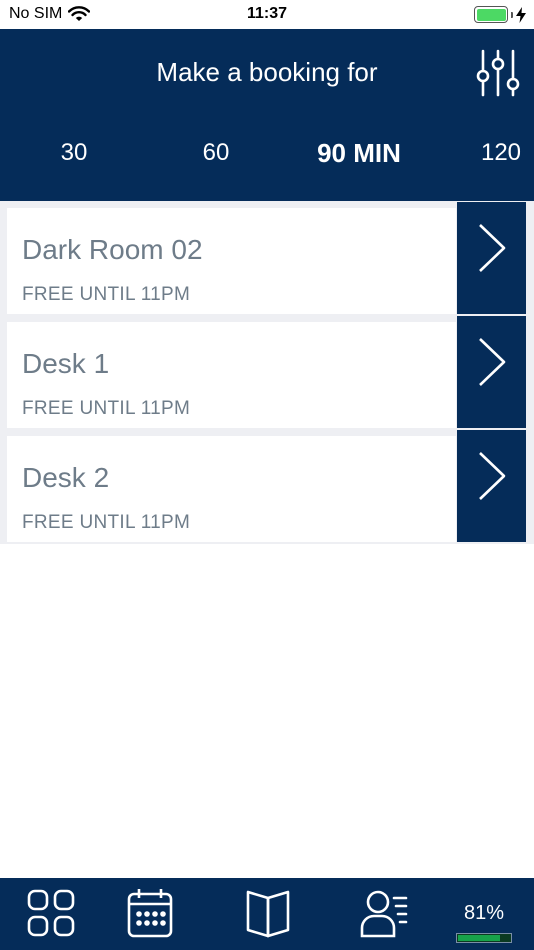  Describe the element at coordinates (216, 153) in the screenshot. I see `duration-option-60: 60` at that location.